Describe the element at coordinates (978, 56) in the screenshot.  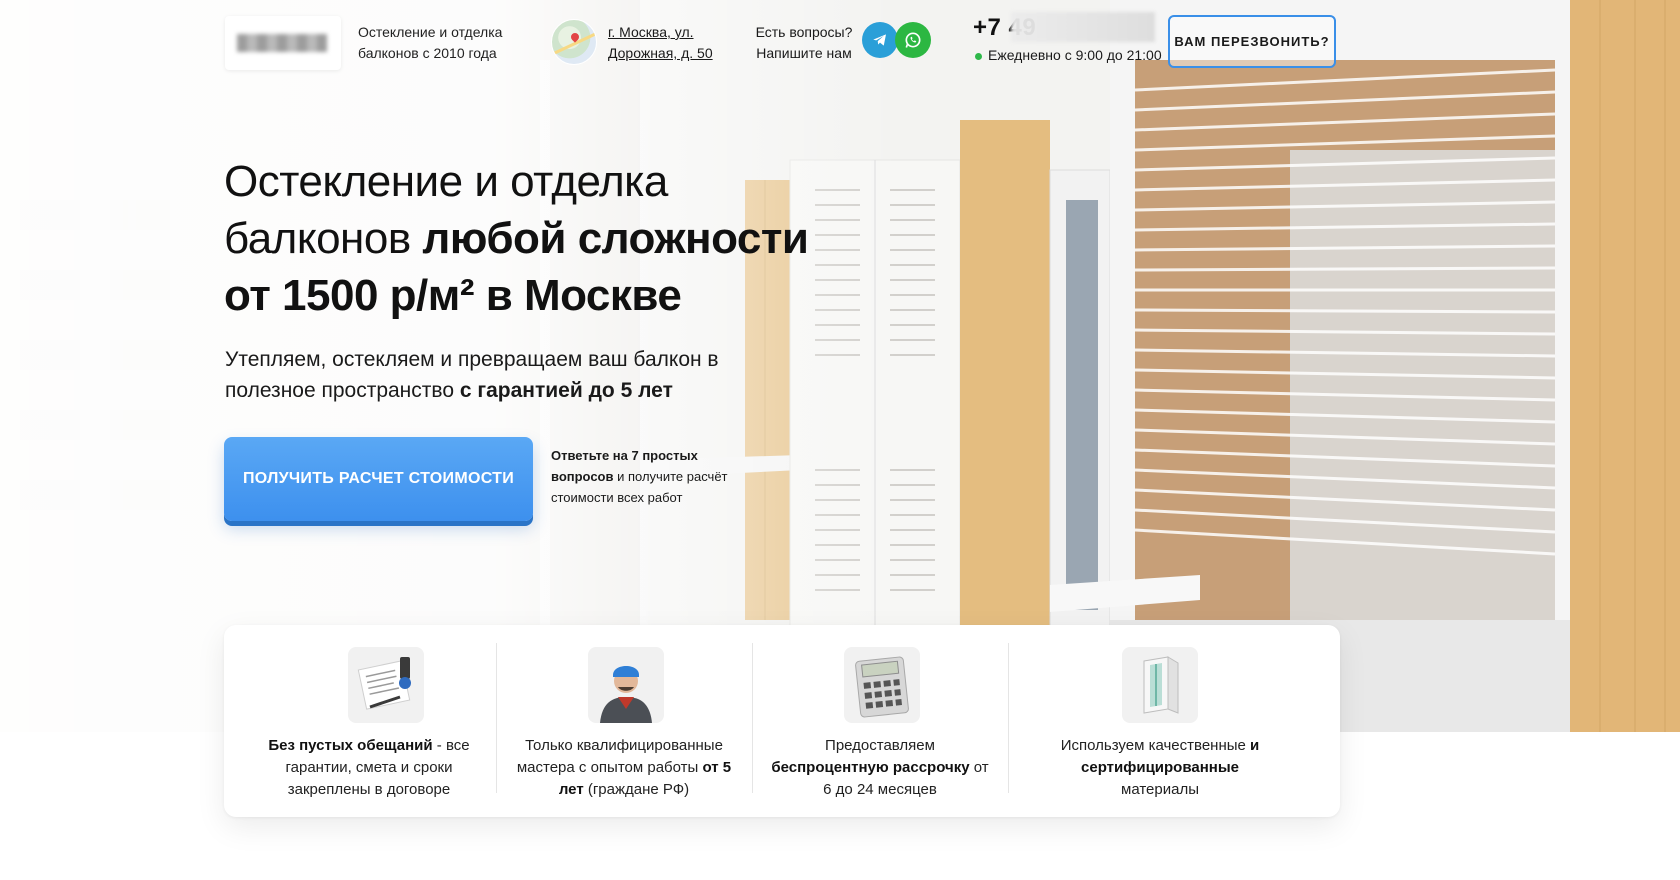
I see `online-status-dot` at that location.